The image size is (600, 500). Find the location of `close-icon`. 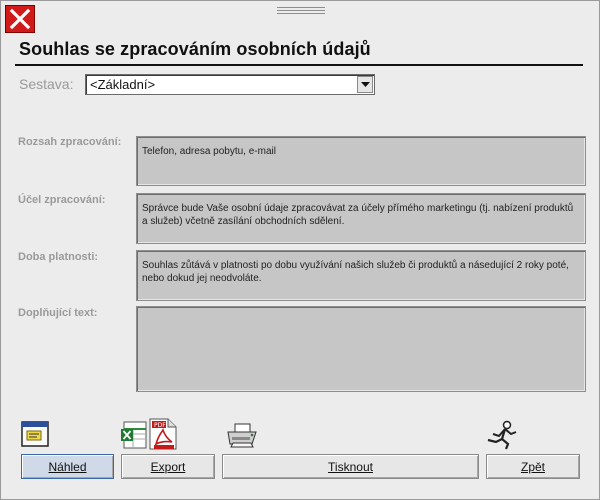

close-icon is located at coordinates (20, 19).